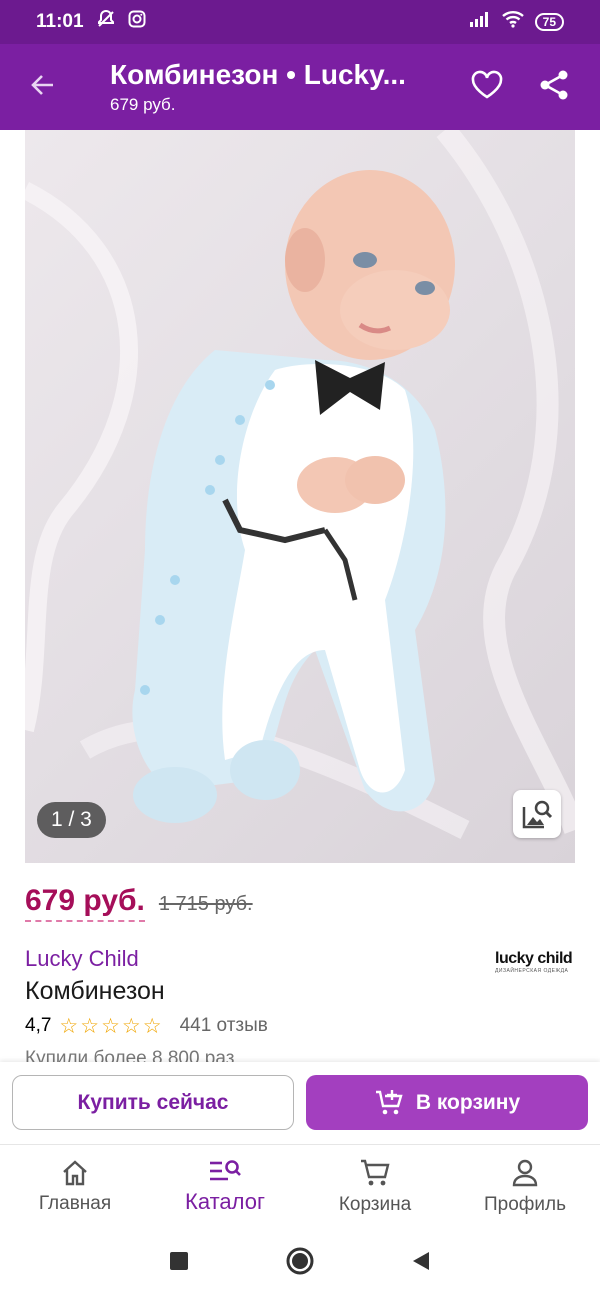 The image size is (600, 1299). I want to click on nav-label-cart: Корзина, so click(375, 1204).